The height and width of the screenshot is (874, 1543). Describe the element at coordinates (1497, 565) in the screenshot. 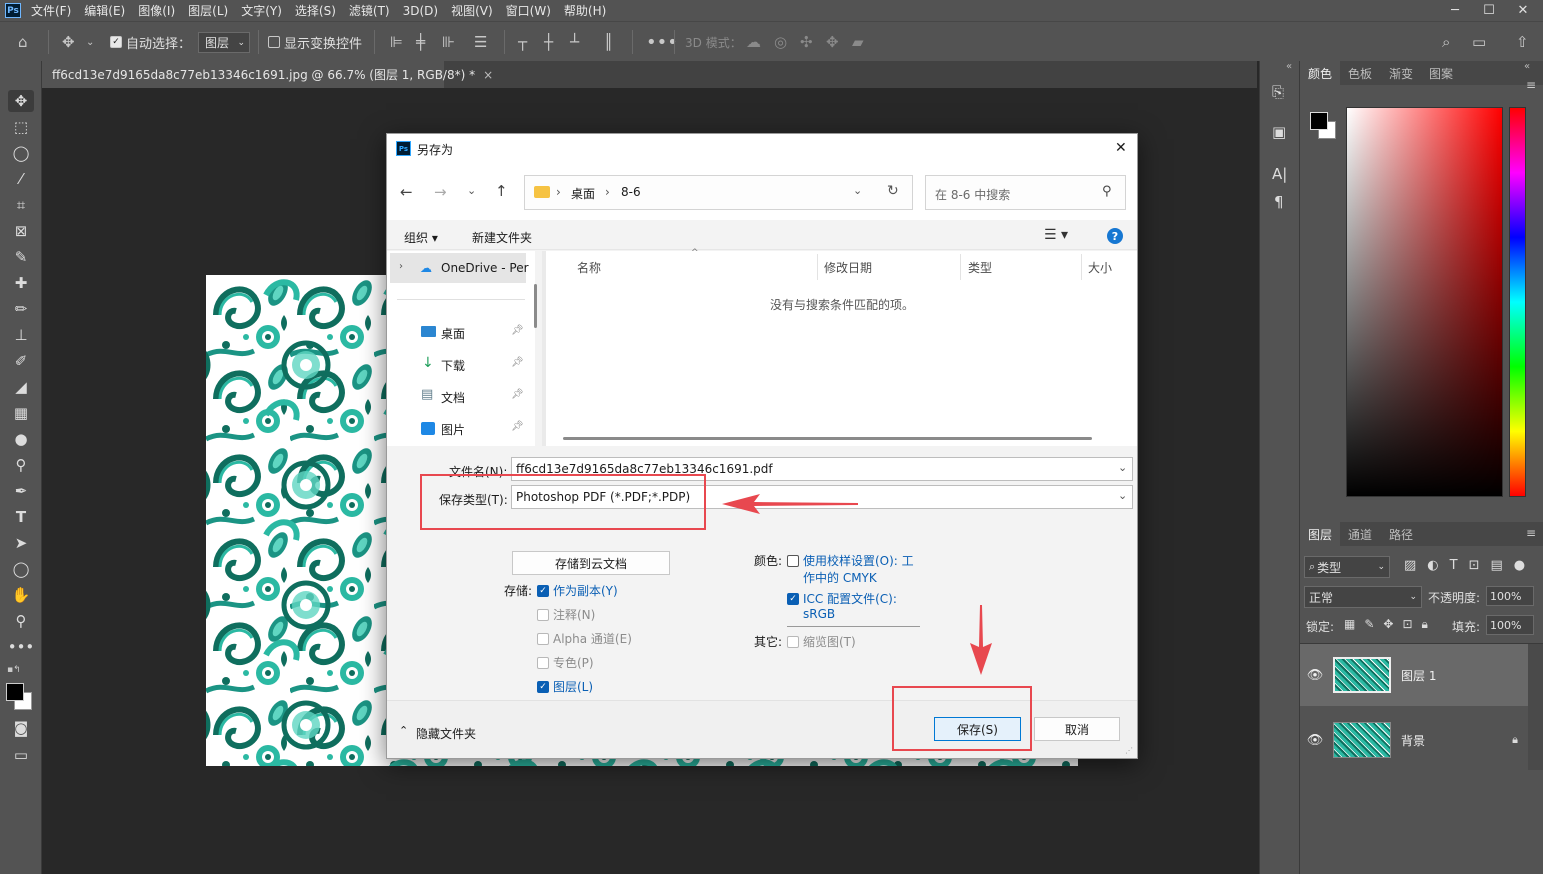

I see `filter-smart-object-icon: ▤` at that location.